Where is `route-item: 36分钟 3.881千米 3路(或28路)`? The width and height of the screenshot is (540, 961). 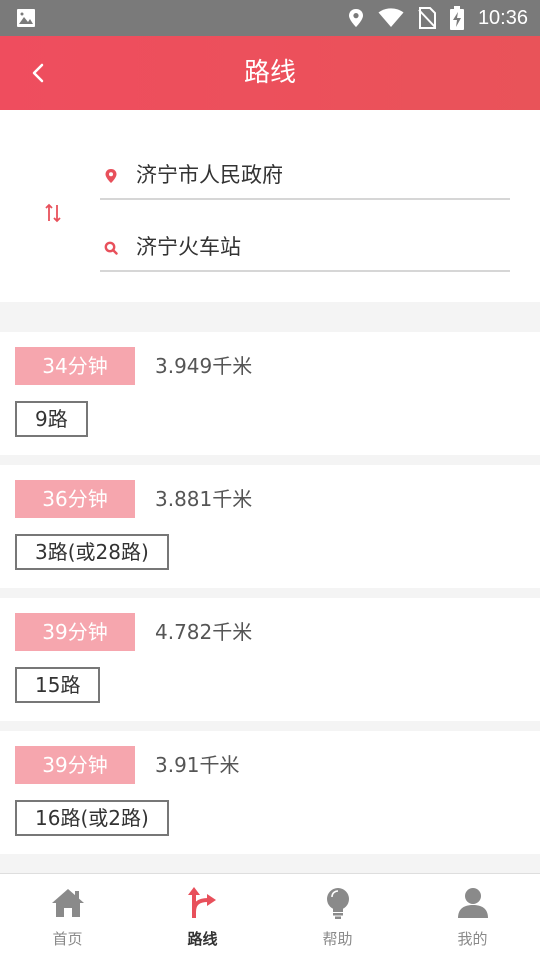 route-item: 36分钟 3.881千米 3路(或28路) is located at coordinates (270, 526).